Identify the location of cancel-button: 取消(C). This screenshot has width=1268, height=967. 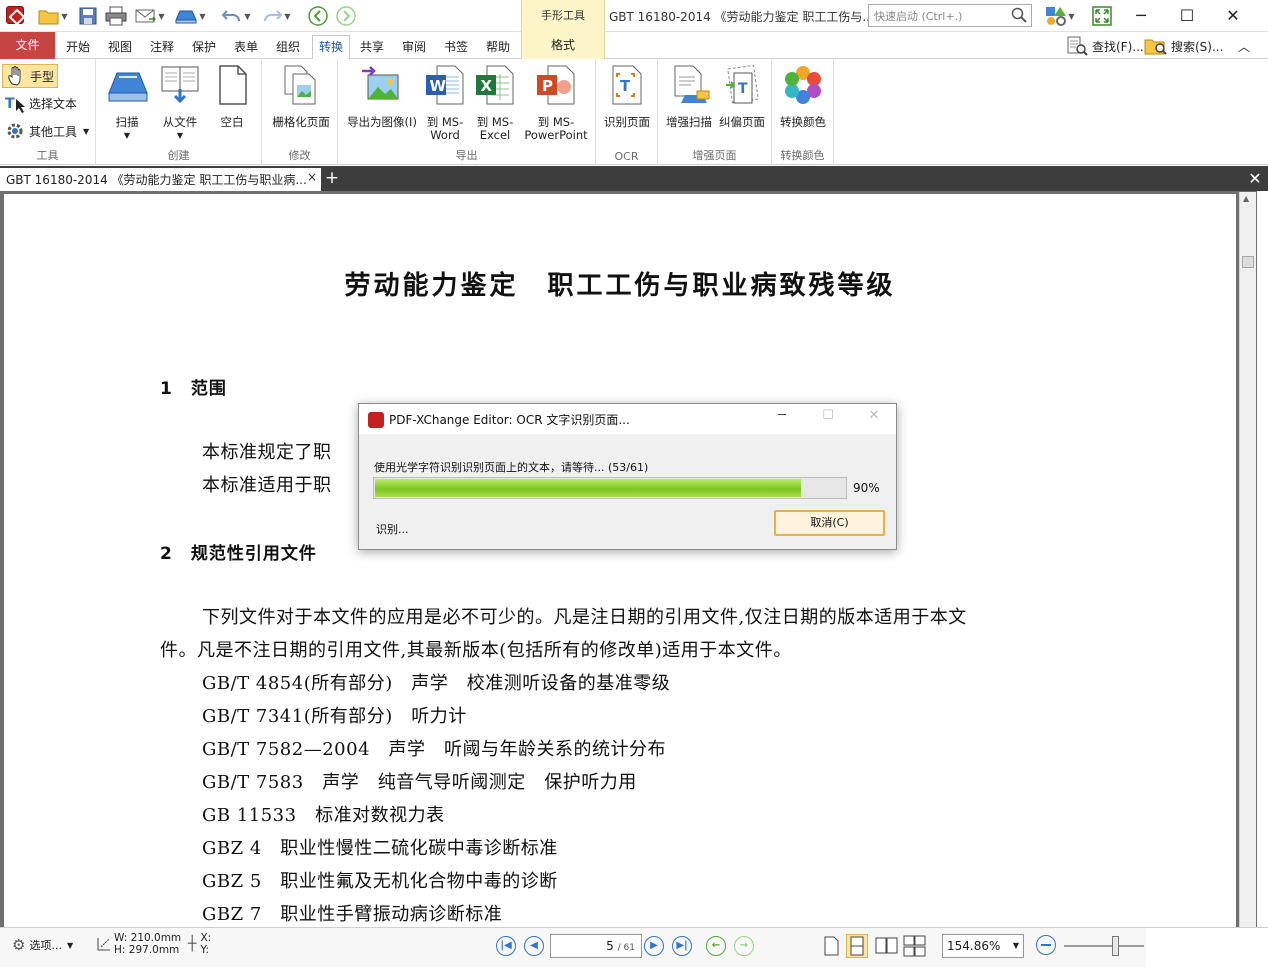
(829, 523).